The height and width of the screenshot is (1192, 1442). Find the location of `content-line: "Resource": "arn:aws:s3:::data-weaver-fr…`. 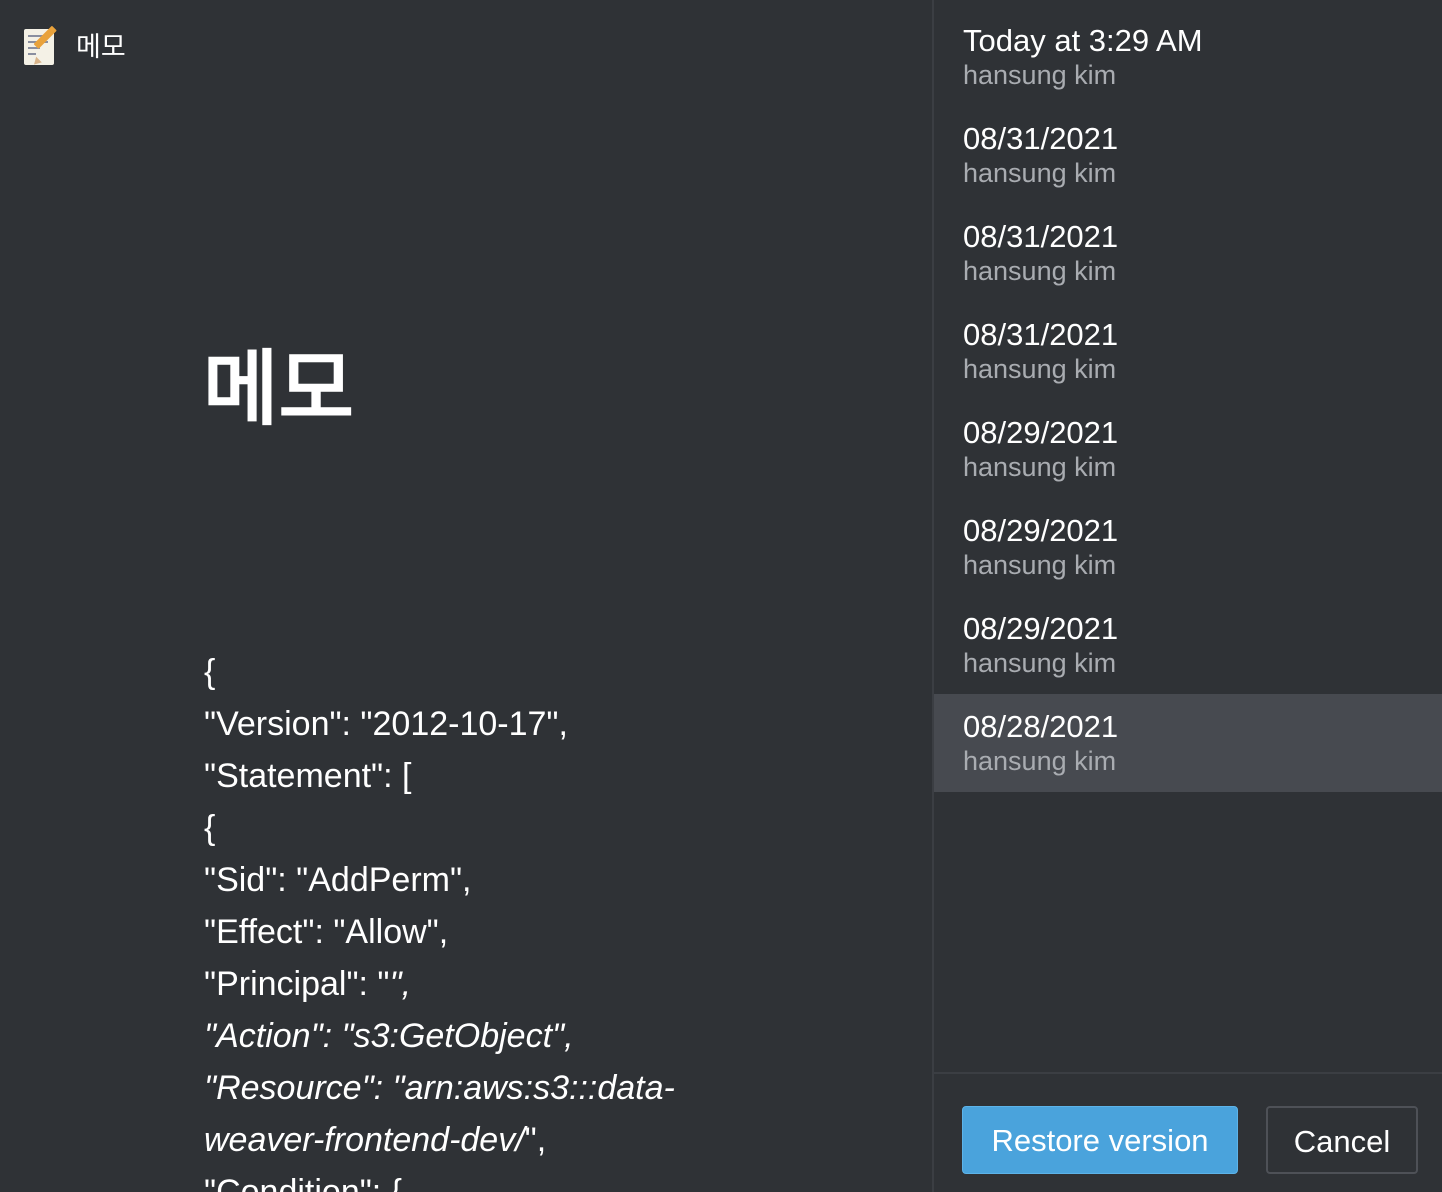

content-line: "Resource": "arn:aws:s3:::data-weaver-fr… is located at coordinates (464, 1114).